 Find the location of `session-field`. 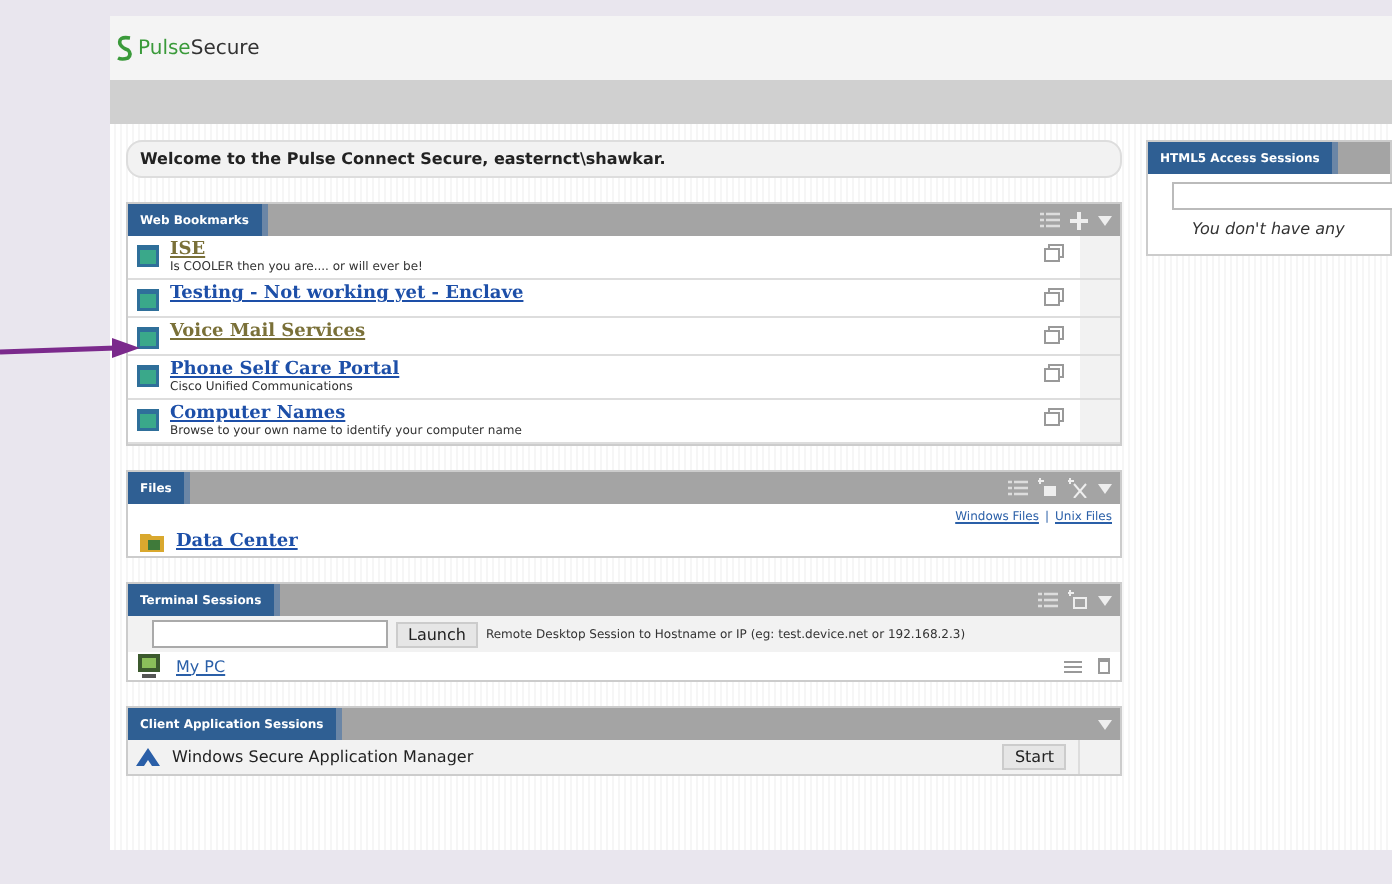

session-field is located at coordinates (1282, 196).